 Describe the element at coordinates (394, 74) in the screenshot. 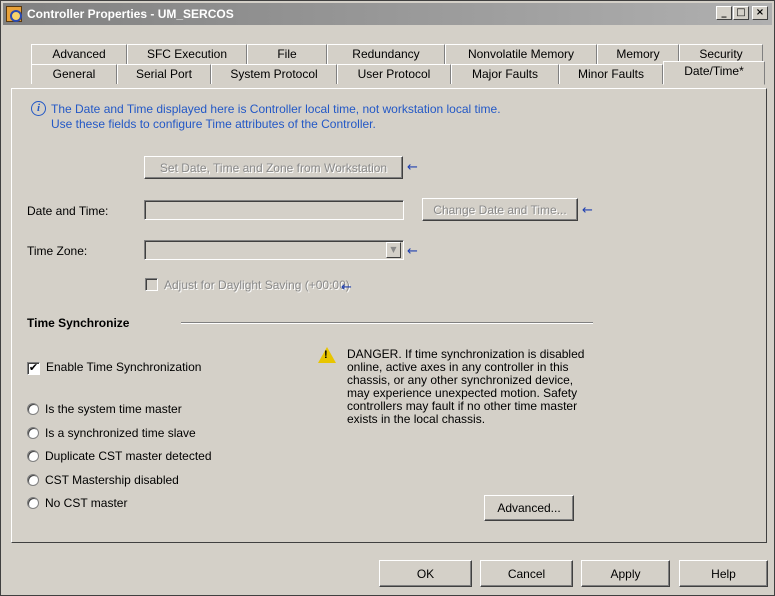

I see `tab-user-protocol: User Protocol` at that location.